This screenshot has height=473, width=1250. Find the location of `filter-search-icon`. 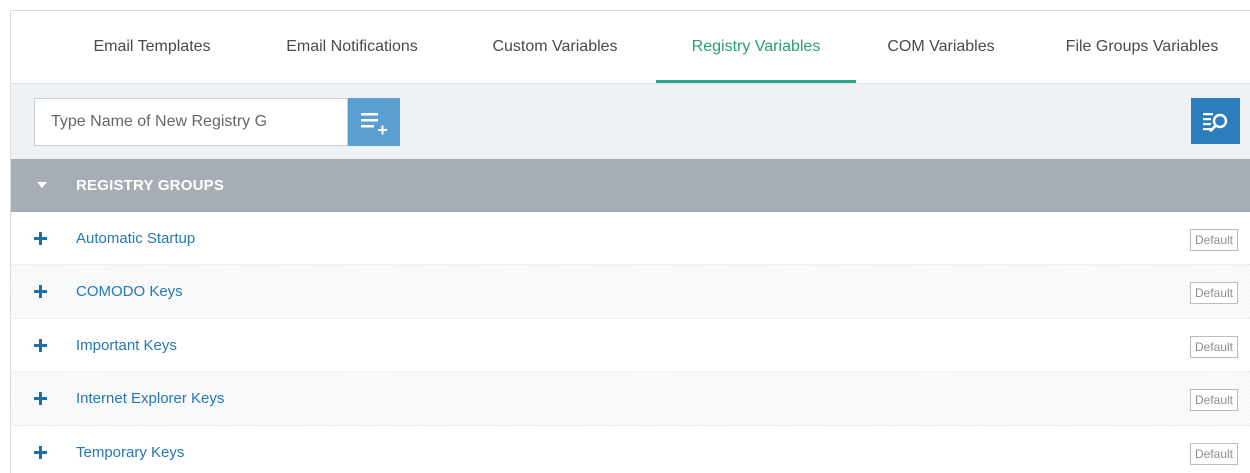

filter-search-icon is located at coordinates (1215, 122).